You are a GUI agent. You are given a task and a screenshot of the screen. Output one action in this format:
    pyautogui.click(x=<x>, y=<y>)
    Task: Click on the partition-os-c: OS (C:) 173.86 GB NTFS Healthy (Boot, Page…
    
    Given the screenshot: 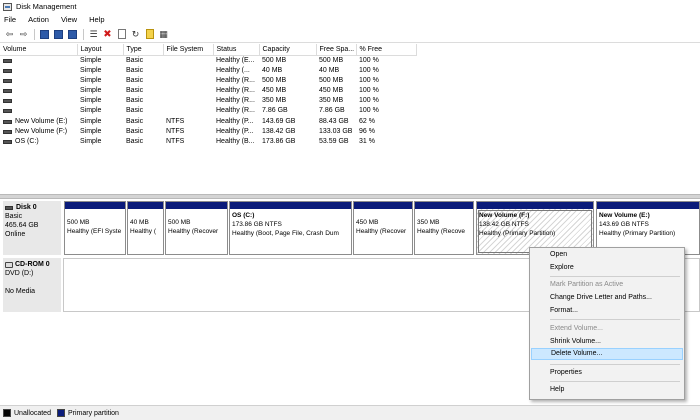 What is the action you would take?
    pyautogui.click(x=290, y=228)
    